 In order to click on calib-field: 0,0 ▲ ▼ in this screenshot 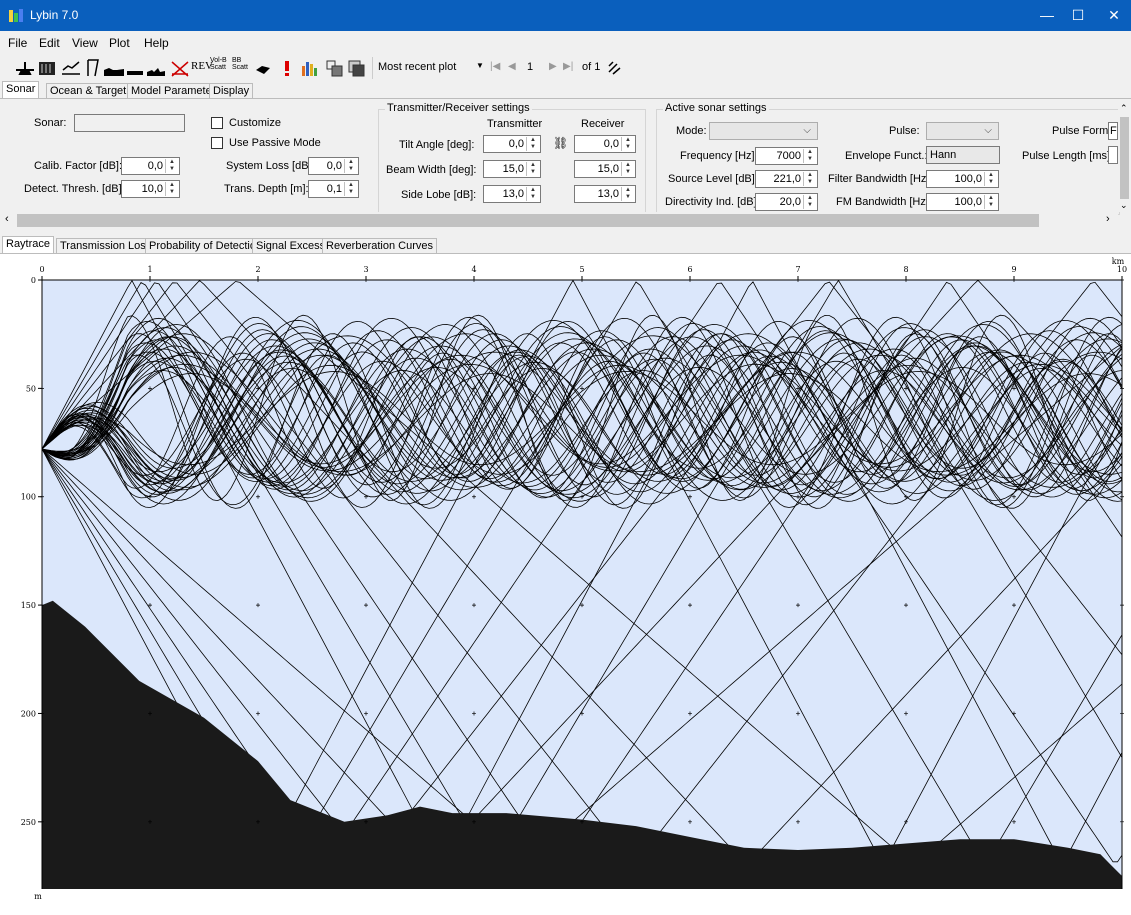, I will do `click(150, 166)`.